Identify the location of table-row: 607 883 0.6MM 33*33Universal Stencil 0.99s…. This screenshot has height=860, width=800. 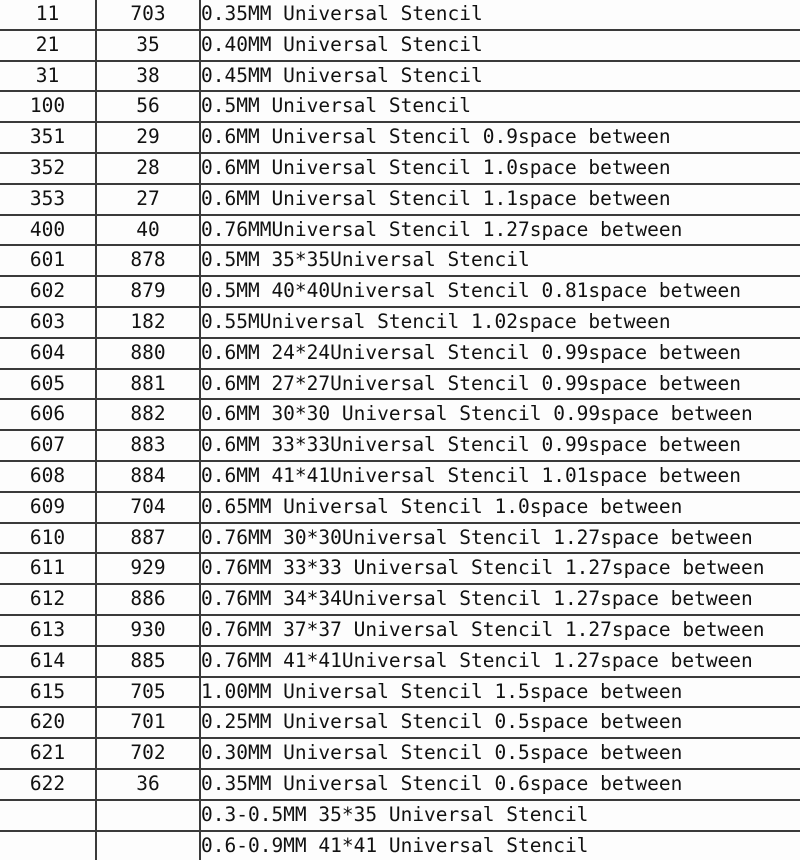
(400, 445).